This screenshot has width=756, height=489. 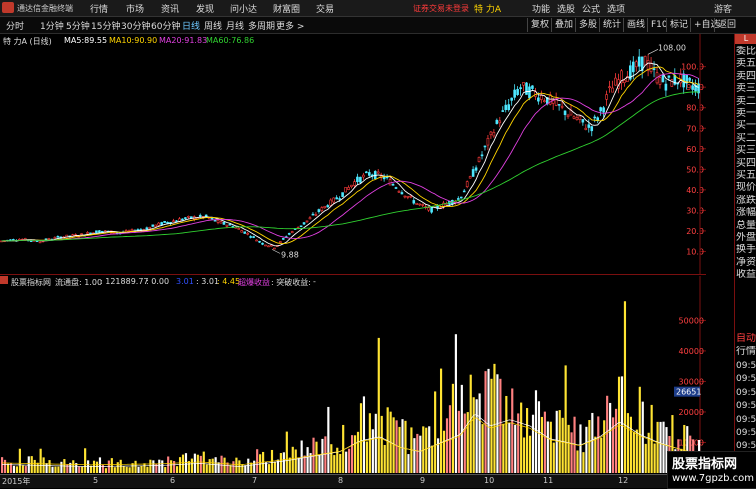 What do you see at coordinates (205, 8) in the screenshot?
I see `menu-item: 发现` at bounding box center [205, 8].